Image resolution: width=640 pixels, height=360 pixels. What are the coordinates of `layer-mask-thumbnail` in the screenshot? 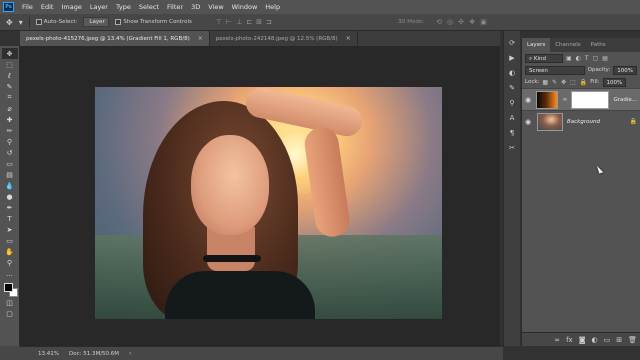 It's located at (590, 99).